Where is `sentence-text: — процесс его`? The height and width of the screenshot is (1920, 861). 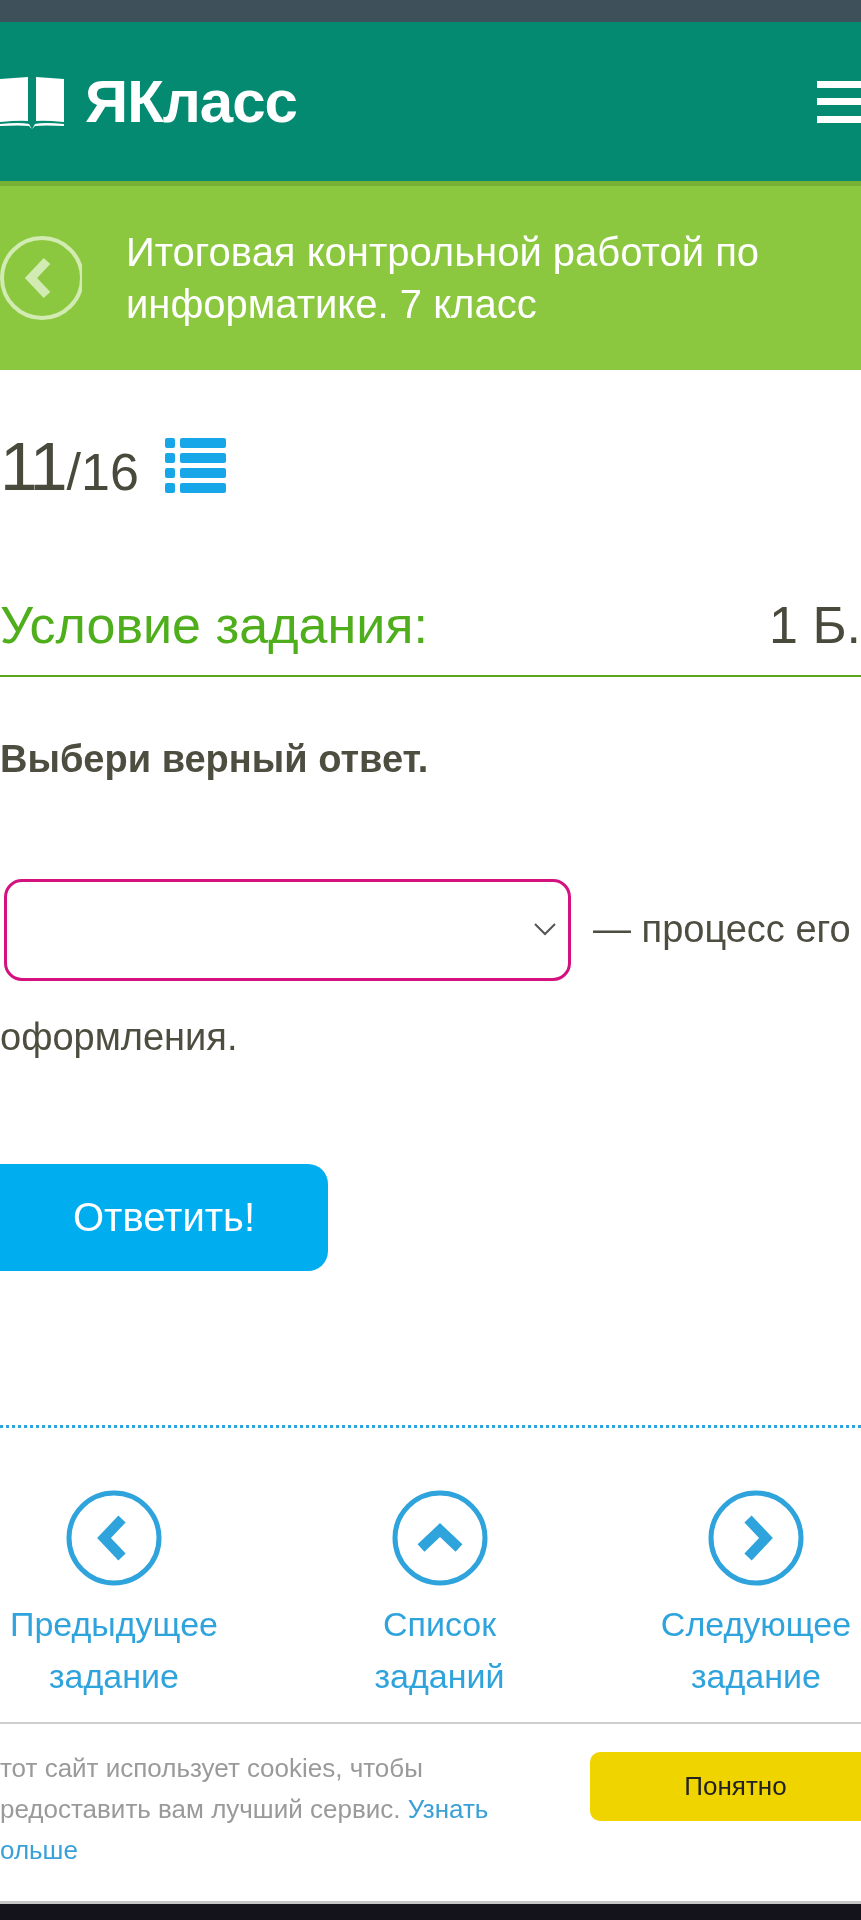 sentence-text: — процесс его is located at coordinates (722, 929).